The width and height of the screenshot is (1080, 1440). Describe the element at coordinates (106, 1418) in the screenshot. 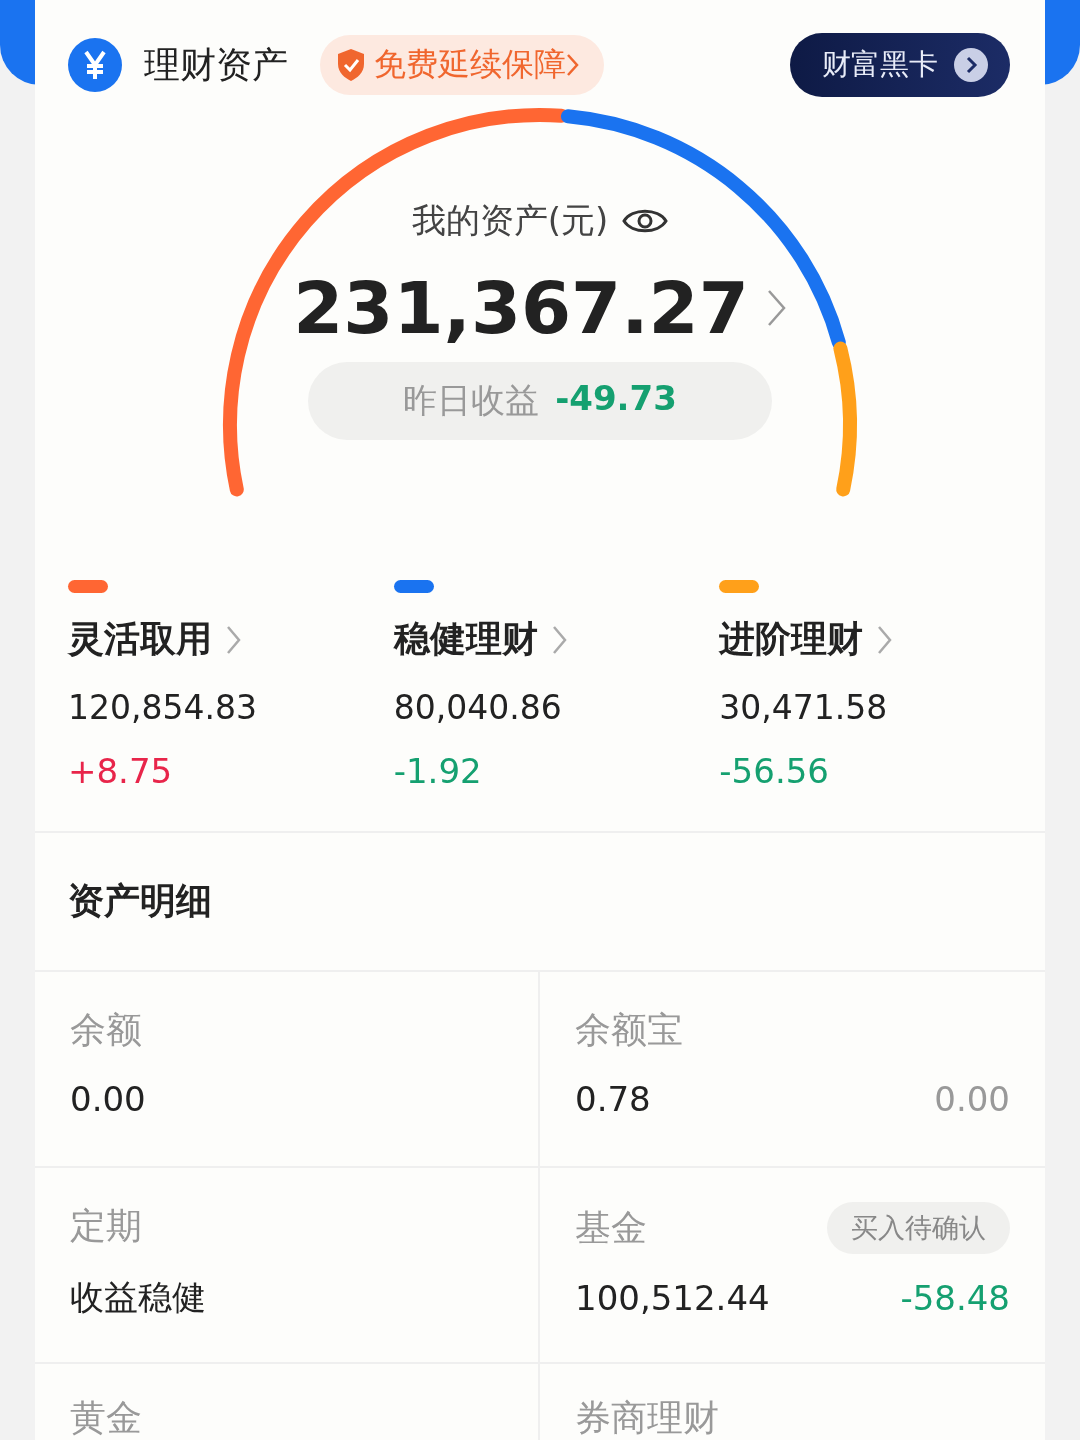

I see `asset-label: 黄金` at that location.